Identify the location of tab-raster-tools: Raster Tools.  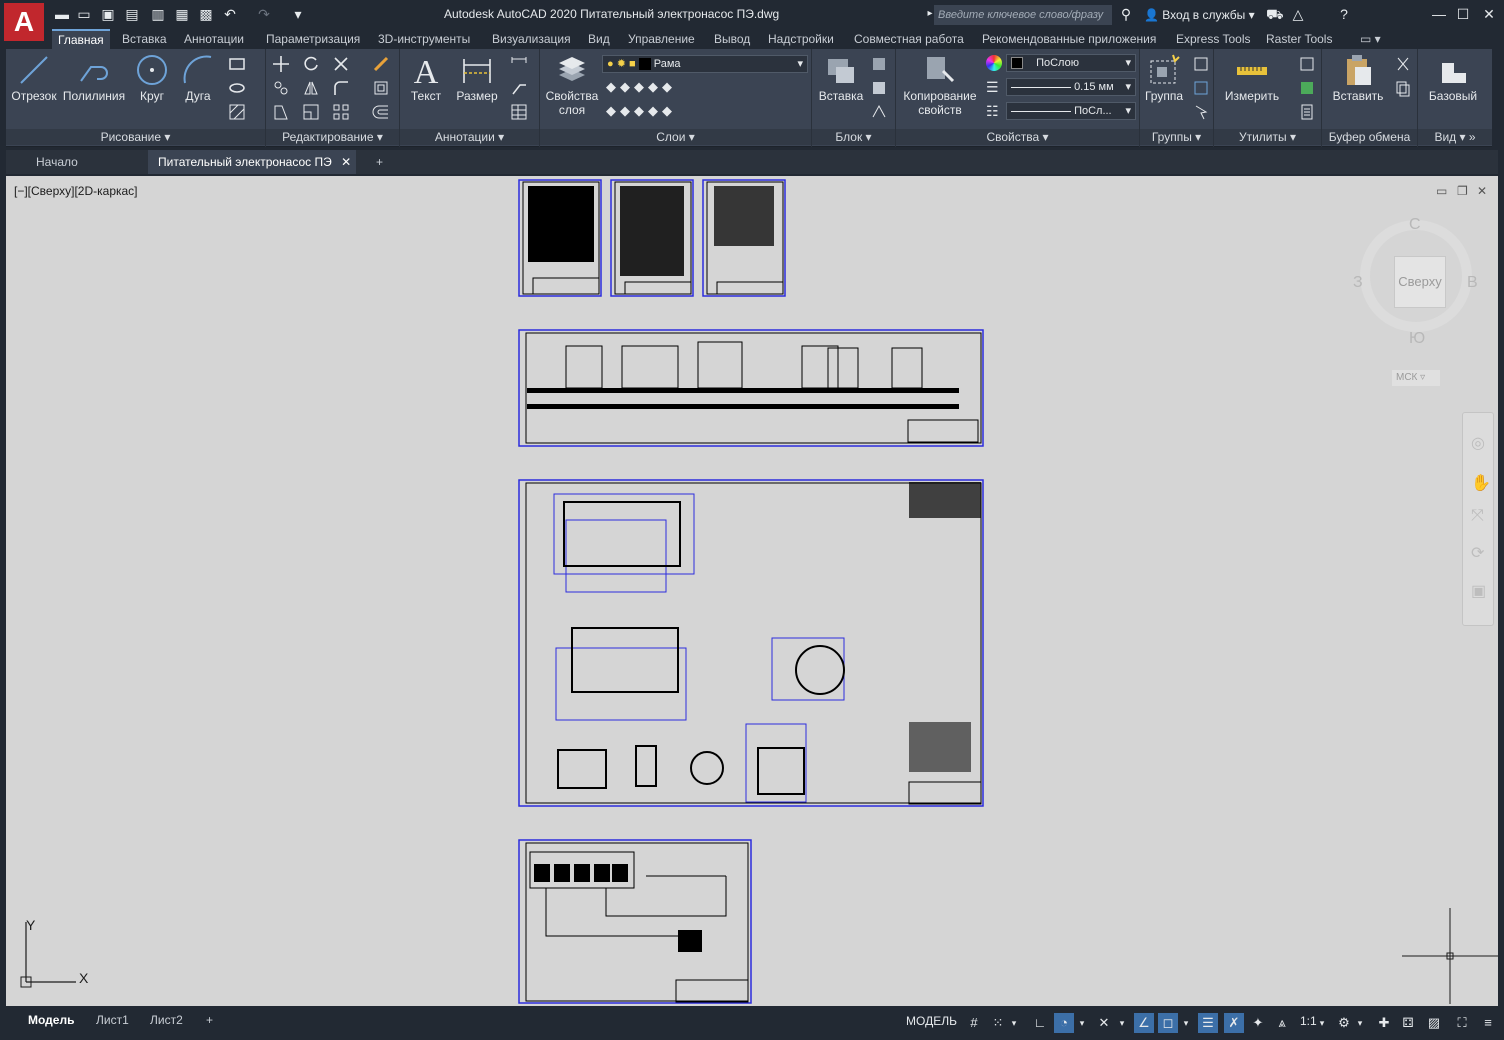
(1299, 39).